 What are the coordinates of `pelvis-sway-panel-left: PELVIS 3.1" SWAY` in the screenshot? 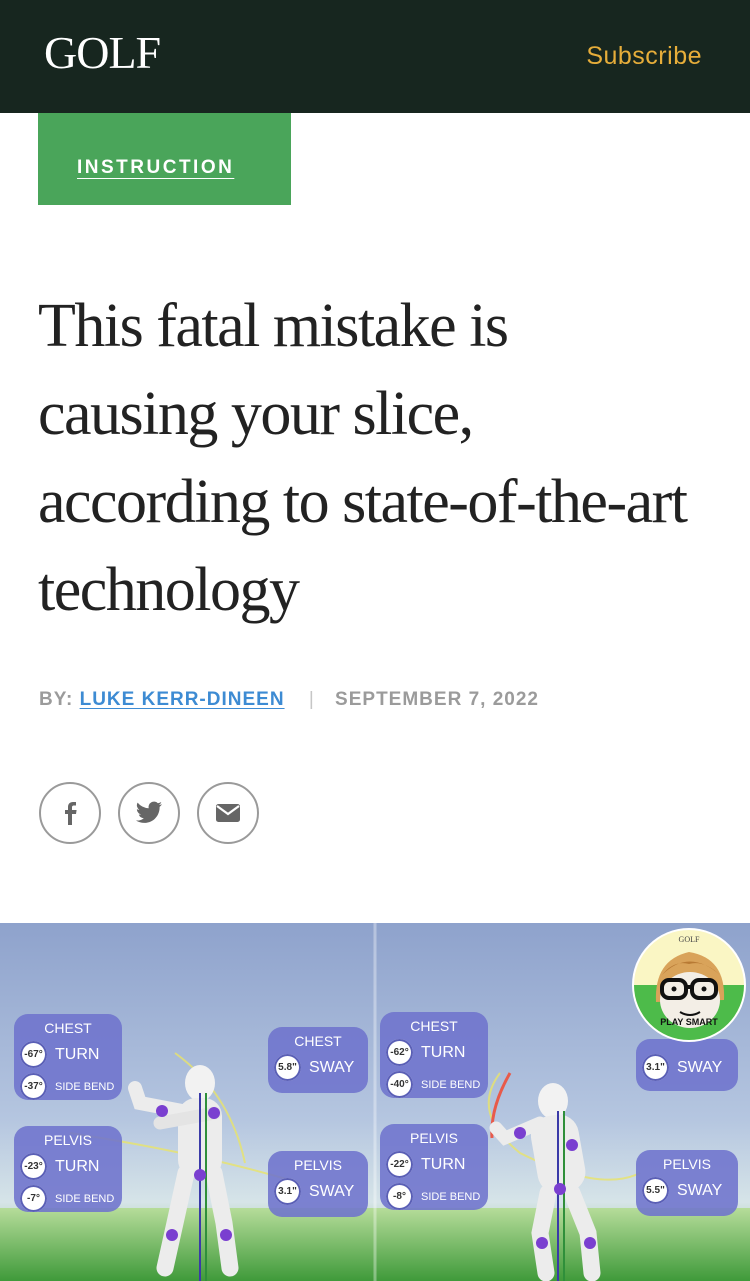 It's located at (318, 1184).